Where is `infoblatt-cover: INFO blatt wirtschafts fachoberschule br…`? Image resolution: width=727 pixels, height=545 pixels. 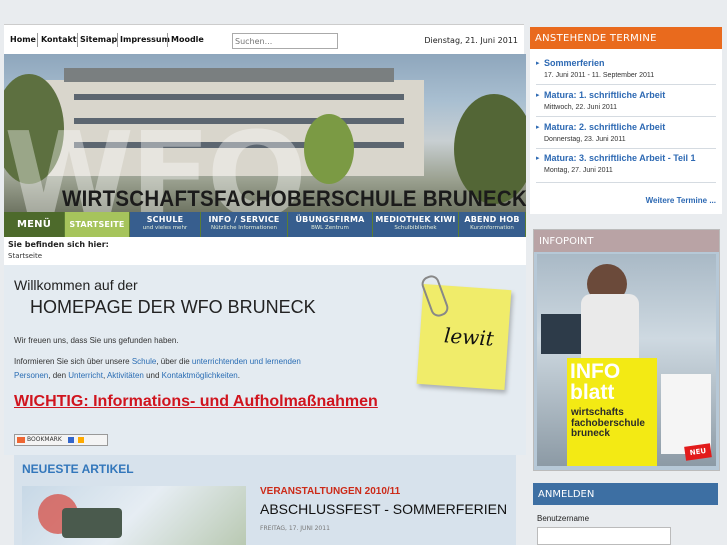 infoblatt-cover: INFO blatt wirtschafts fachoberschule br… is located at coordinates (612, 412).